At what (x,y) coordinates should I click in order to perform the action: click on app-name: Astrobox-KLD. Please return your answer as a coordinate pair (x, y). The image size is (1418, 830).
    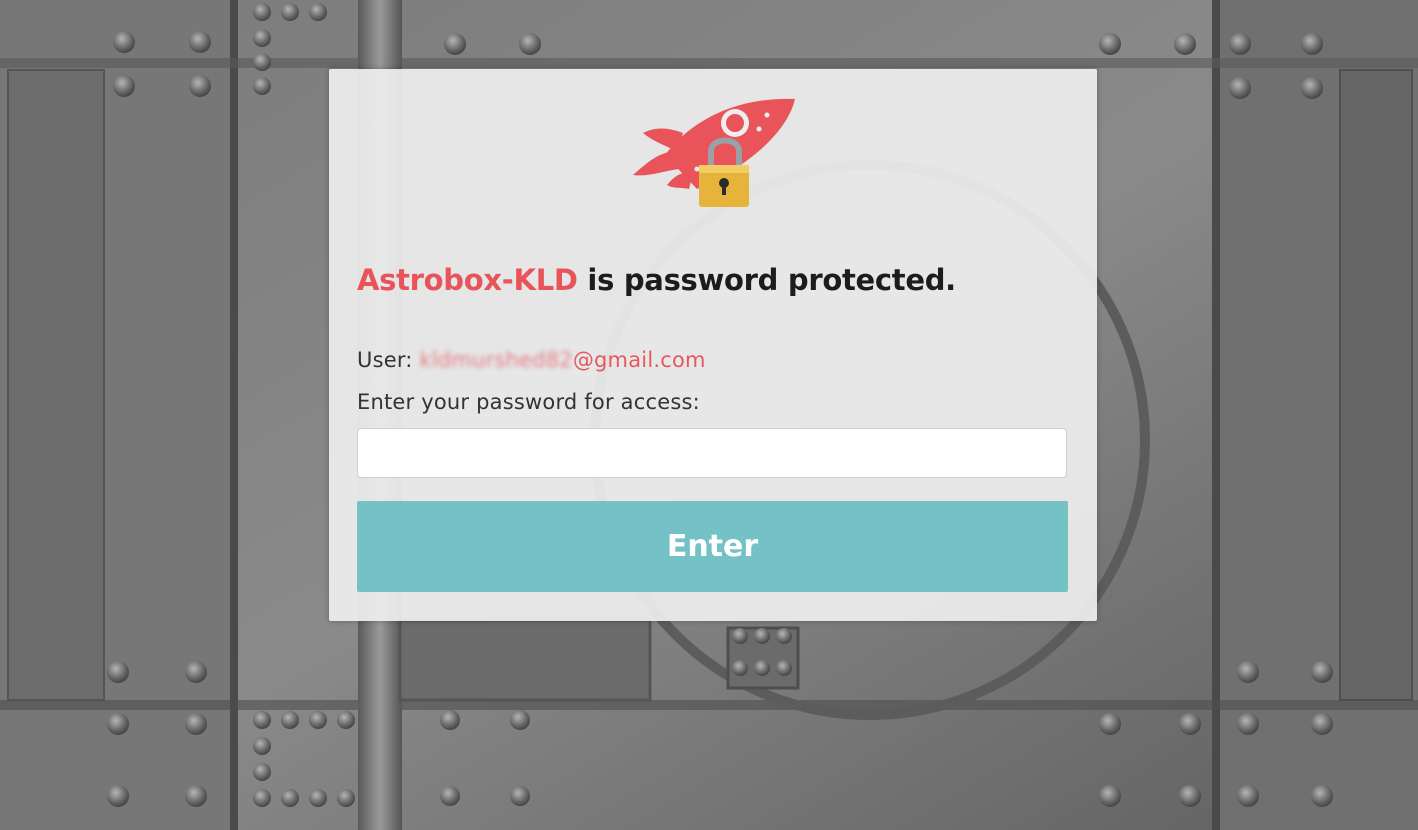
    Looking at the image, I should click on (467, 280).